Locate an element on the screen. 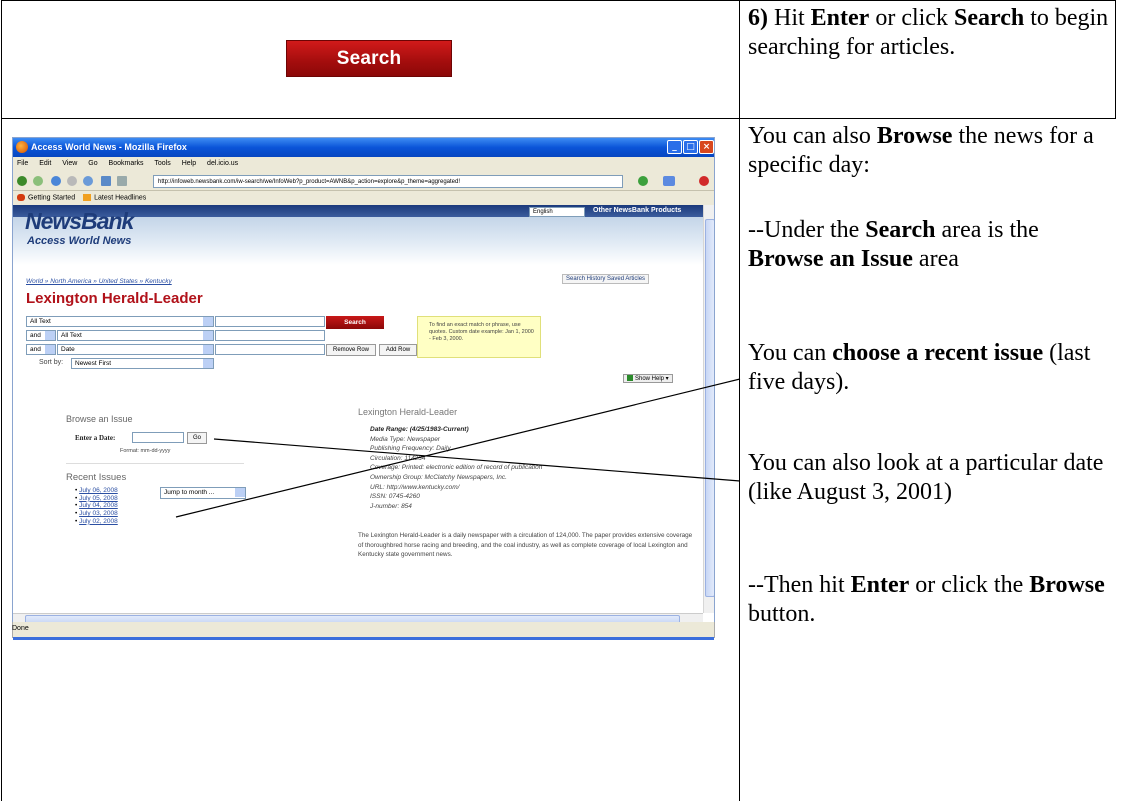  callout-line-recent is located at coordinates (458, 448).